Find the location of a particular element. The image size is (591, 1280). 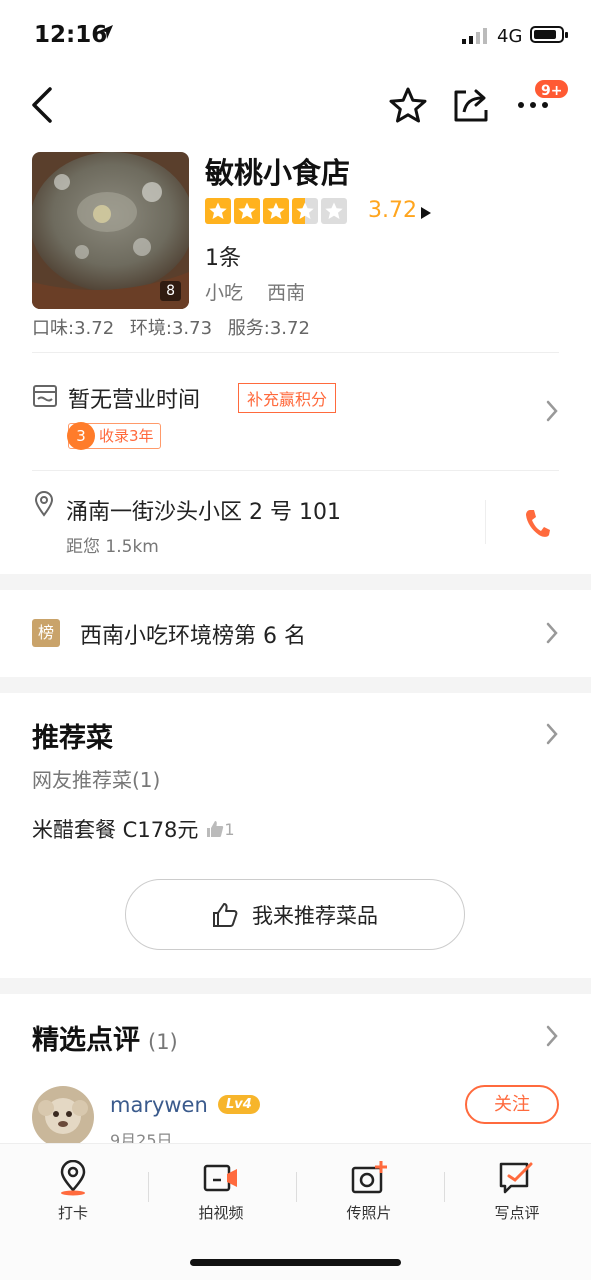

network-type: 4G is located at coordinates (510, 36).